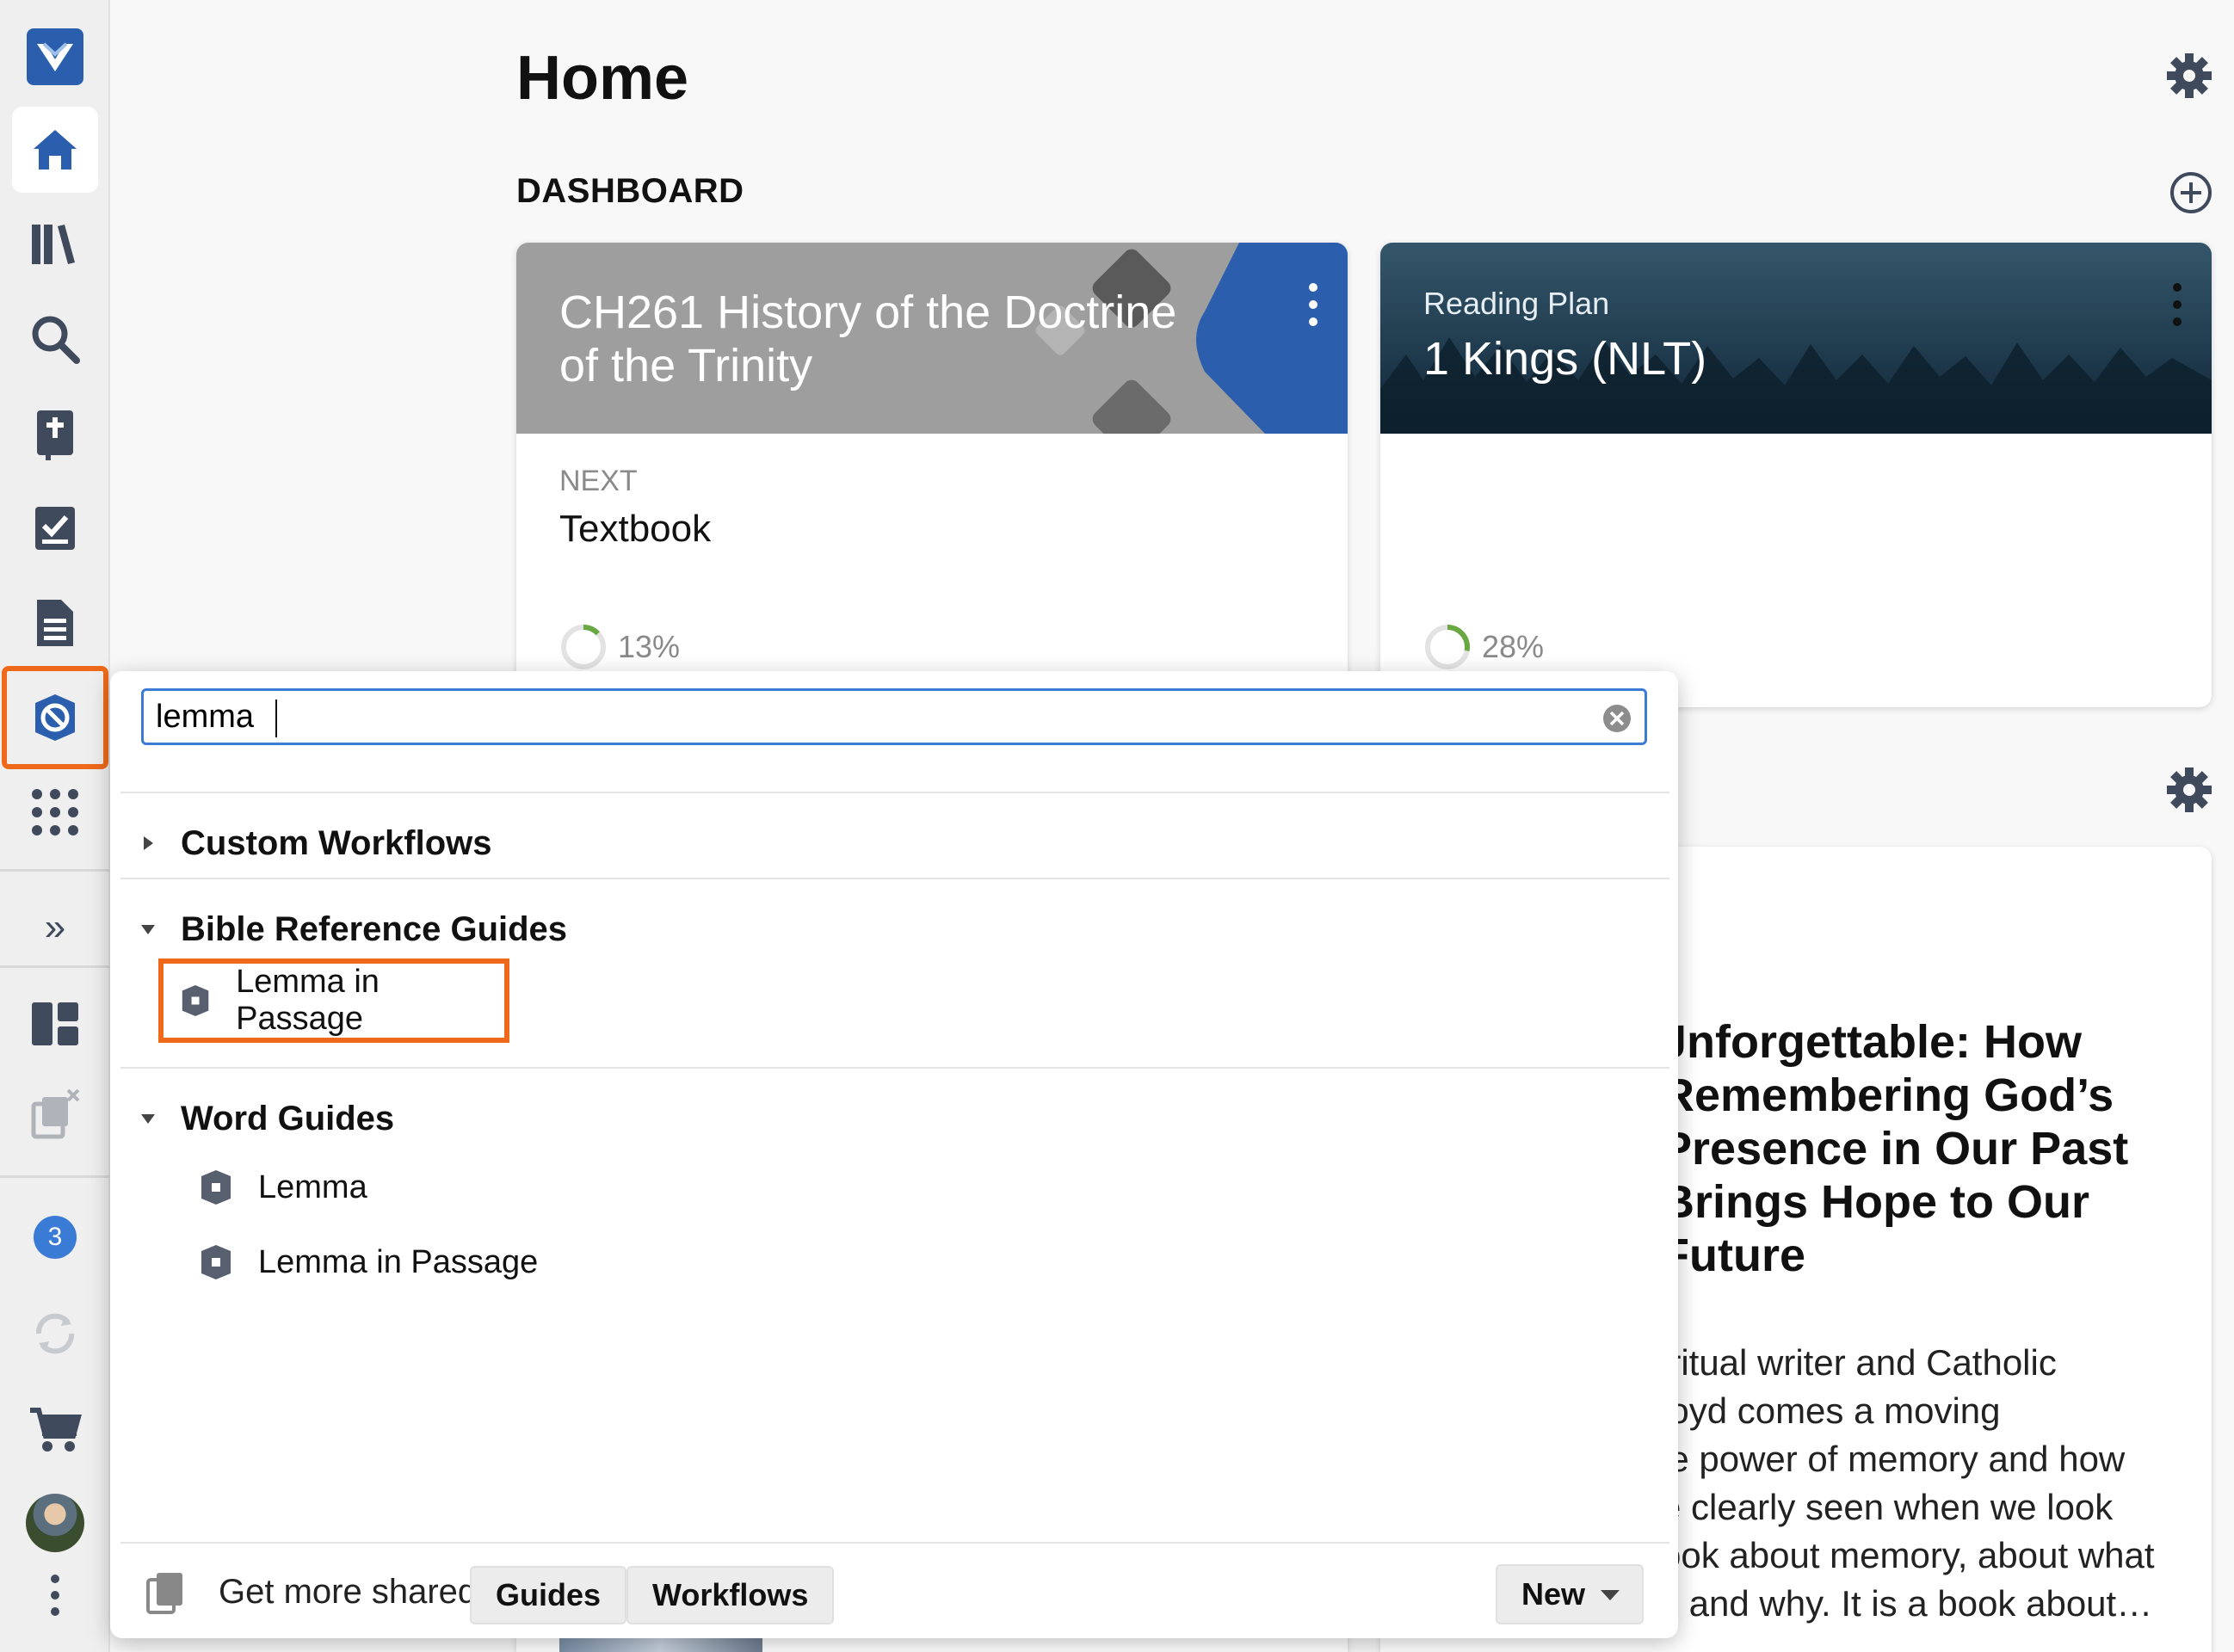  I want to click on section-bible-reference-guides: Bible Reference Guides, so click(352, 929).